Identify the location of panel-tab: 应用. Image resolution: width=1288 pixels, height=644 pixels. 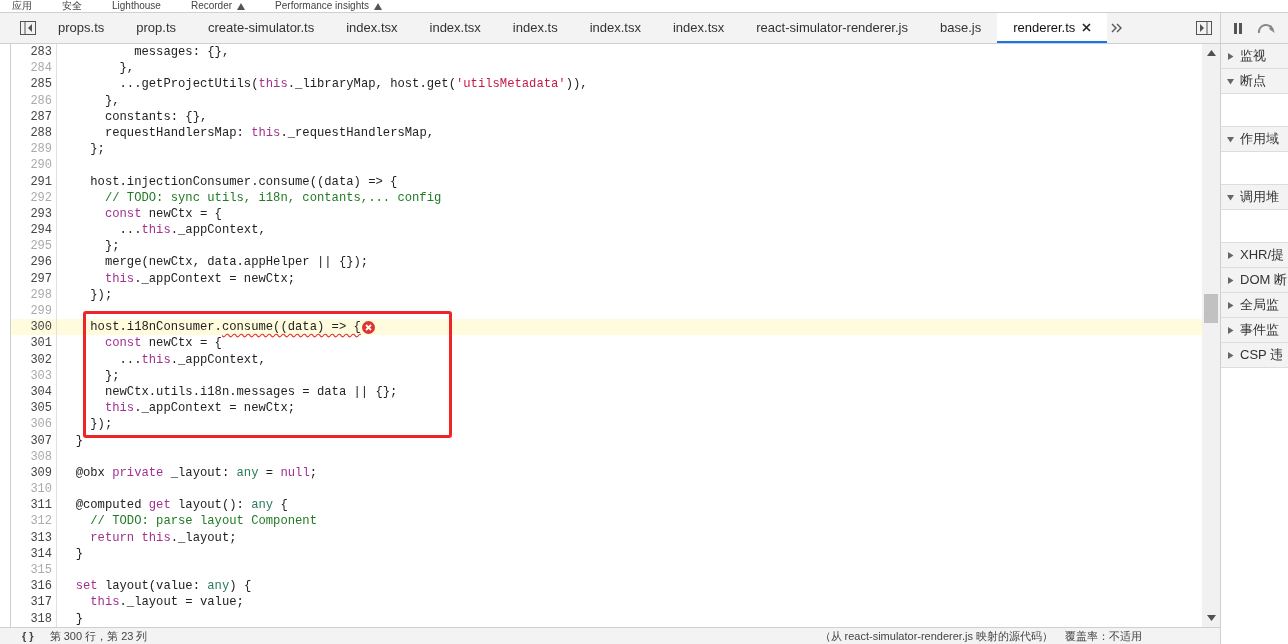
(22, 6).